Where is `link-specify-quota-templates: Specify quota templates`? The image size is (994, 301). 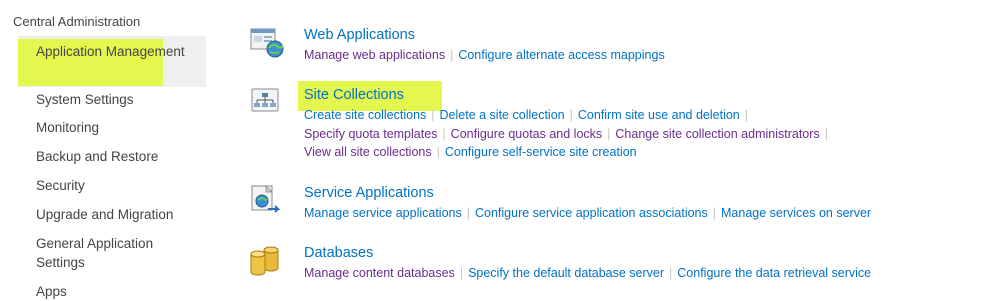
link-specify-quota-templates: Specify quota templates is located at coordinates (370, 134).